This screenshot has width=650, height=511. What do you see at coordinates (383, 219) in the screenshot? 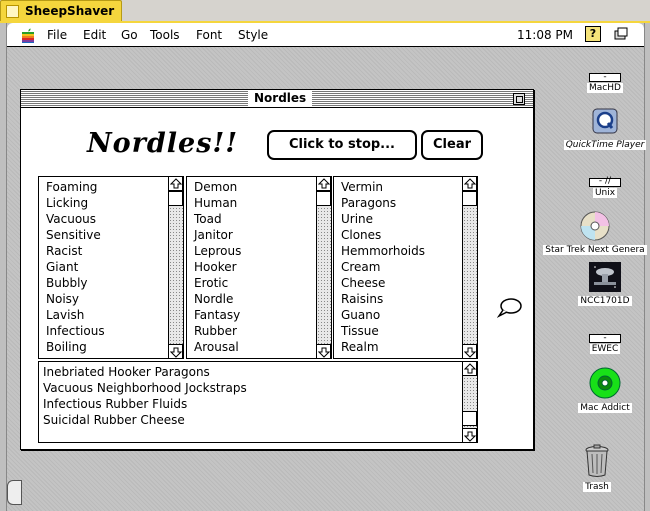
I see `list-item: Urine` at bounding box center [383, 219].